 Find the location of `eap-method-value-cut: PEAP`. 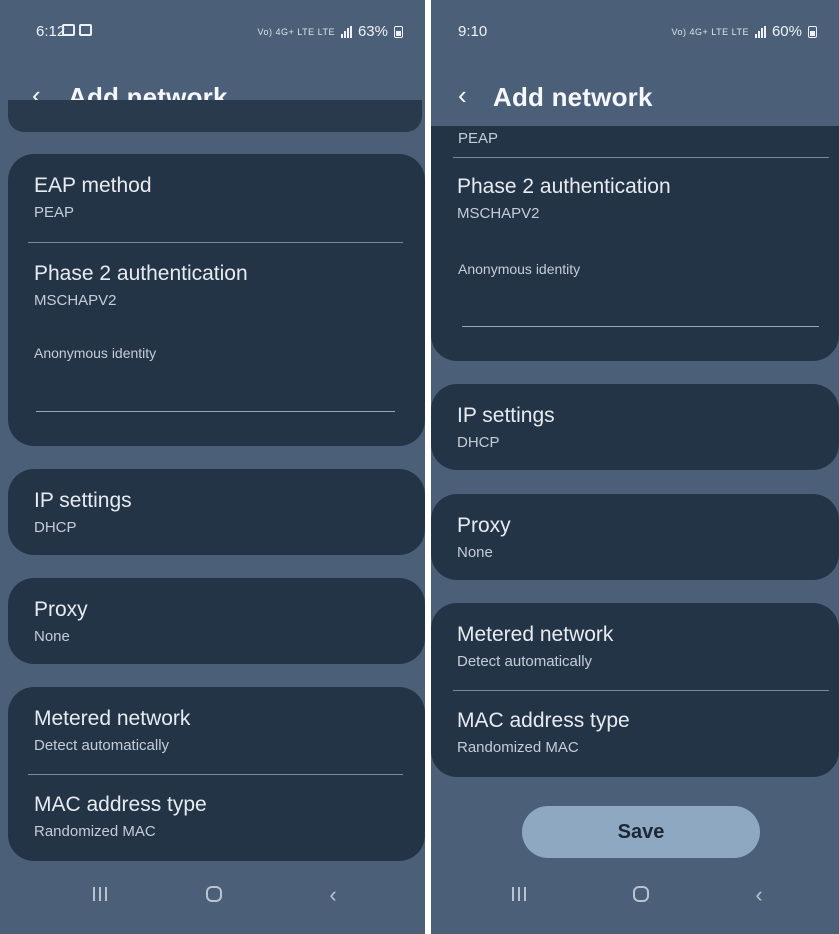

eap-method-value-cut: PEAP is located at coordinates (478, 138).